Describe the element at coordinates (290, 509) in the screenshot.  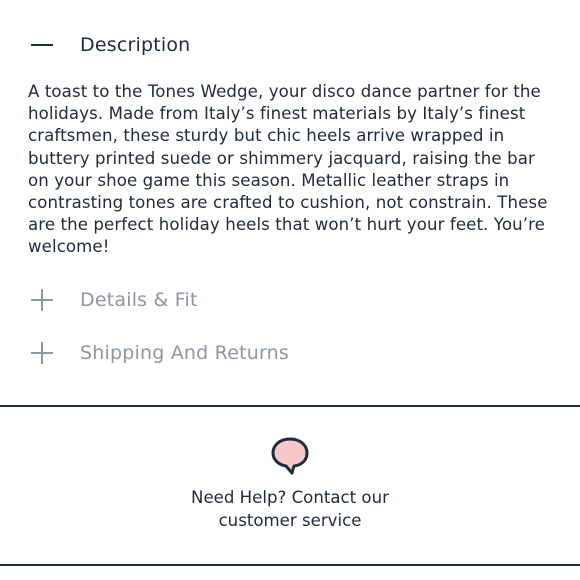
I see `contact-customer-service-link: Need Help? Contact our customer service` at that location.